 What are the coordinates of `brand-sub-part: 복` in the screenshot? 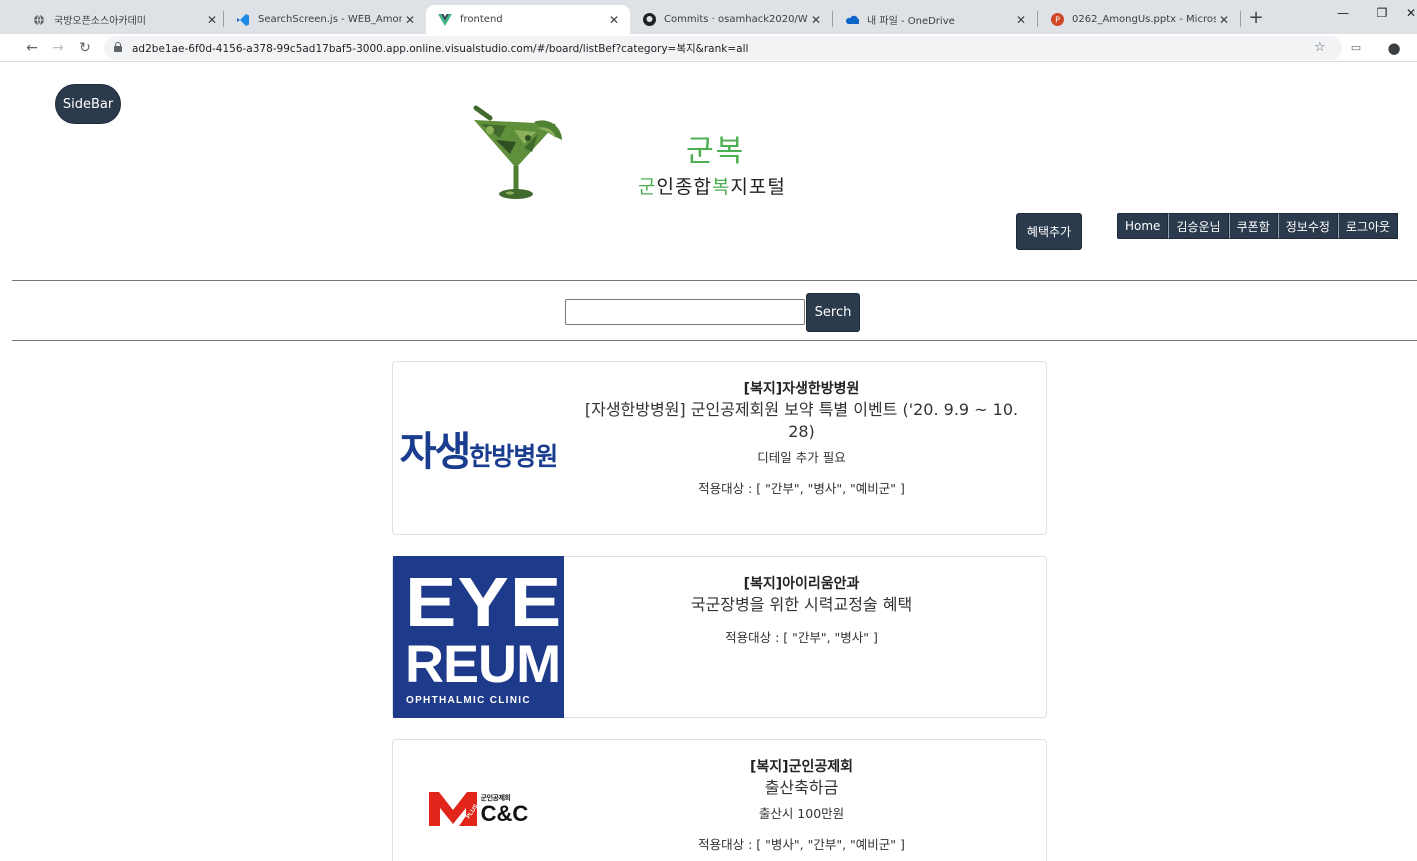 It's located at (721, 187).